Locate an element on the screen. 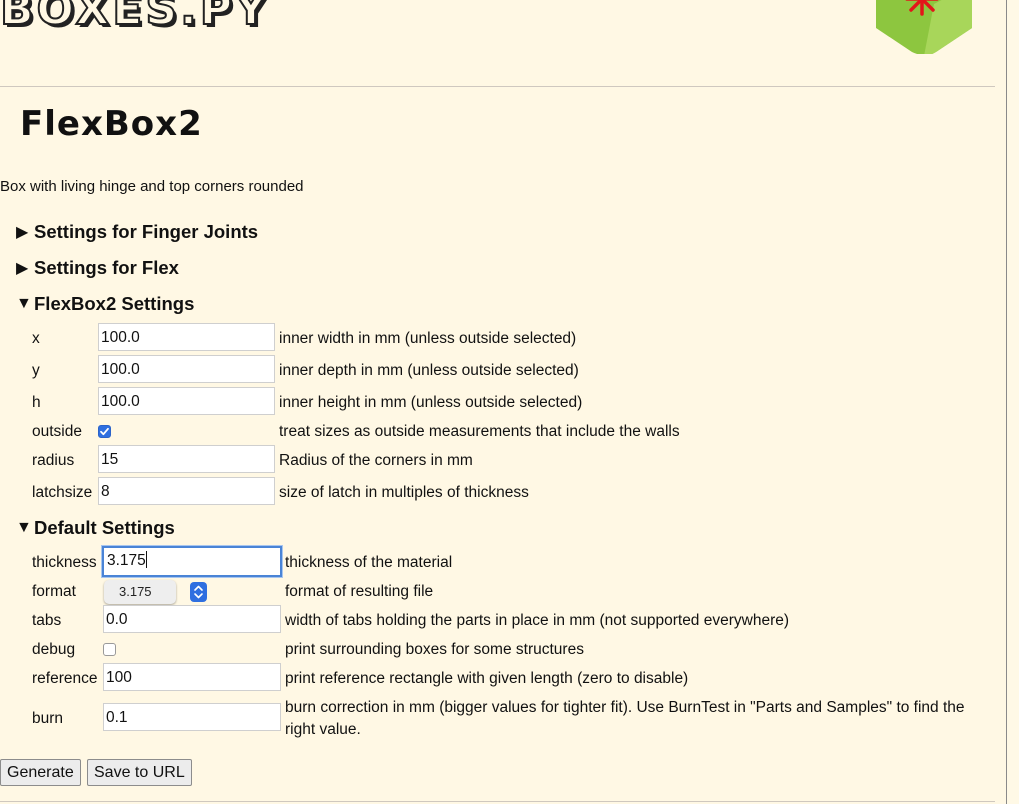 This screenshot has width=1019, height=804. format-description: format of resulting file is located at coordinates (359, 591).